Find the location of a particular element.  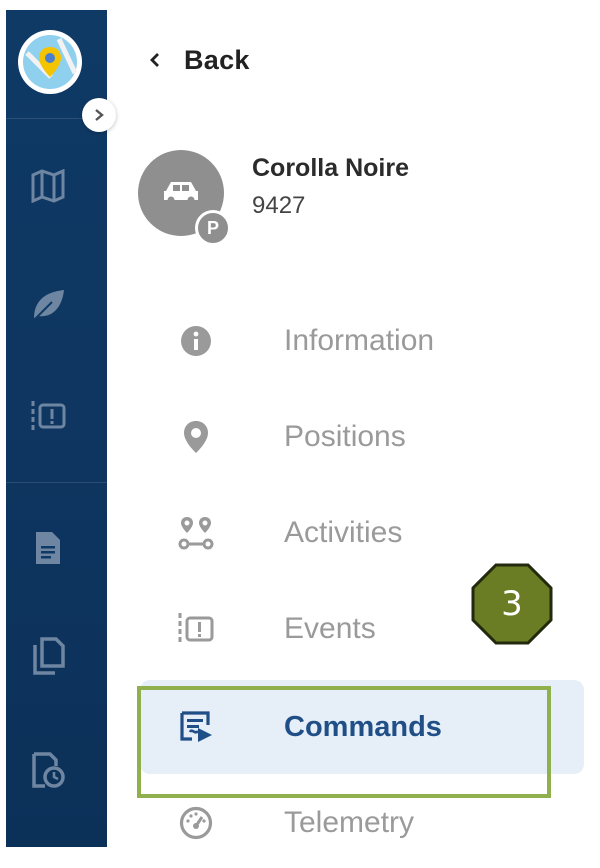

commands-icon is located at coordinates (196, 727).